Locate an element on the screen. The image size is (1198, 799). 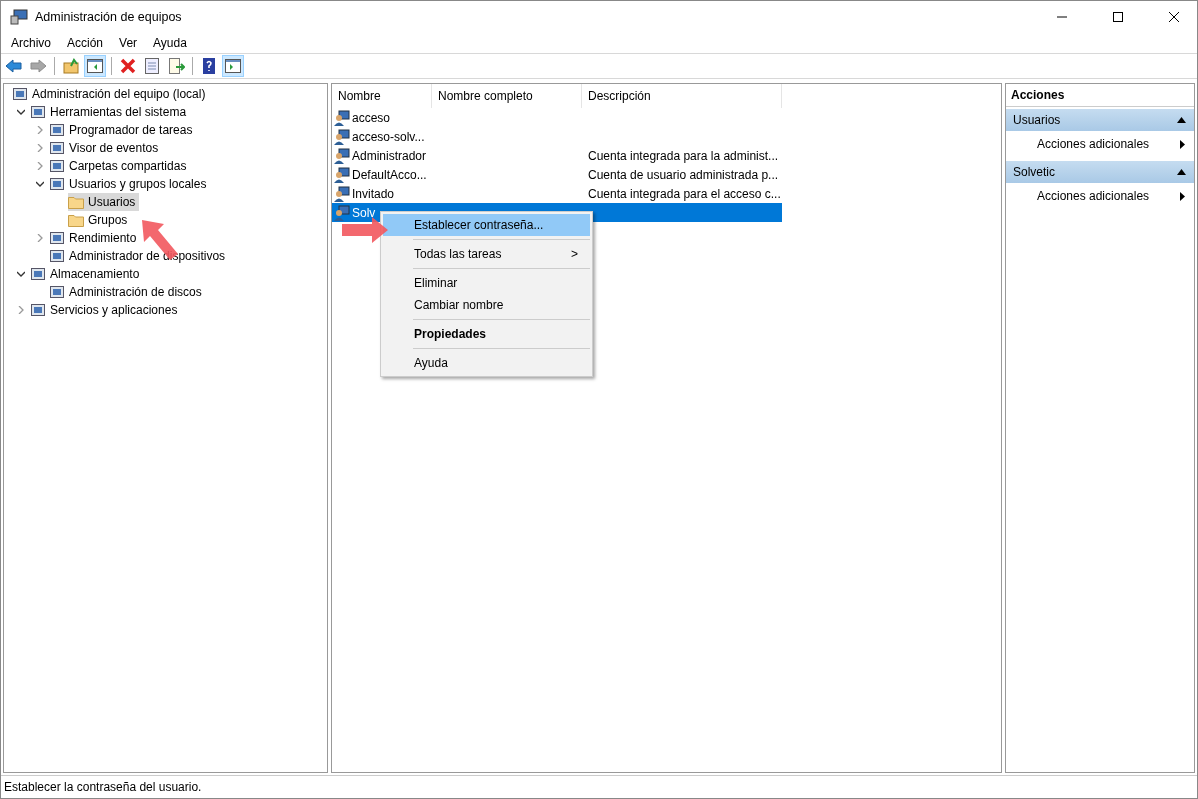
user-name: Administrador is located at coordinates (389, 155).